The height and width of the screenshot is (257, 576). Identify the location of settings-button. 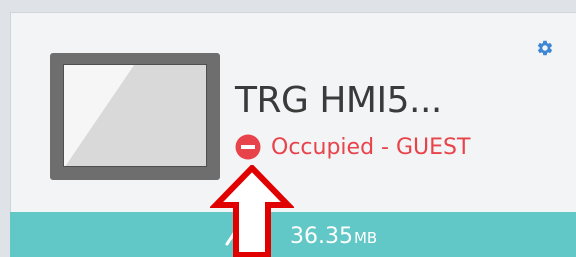
(545, 48).